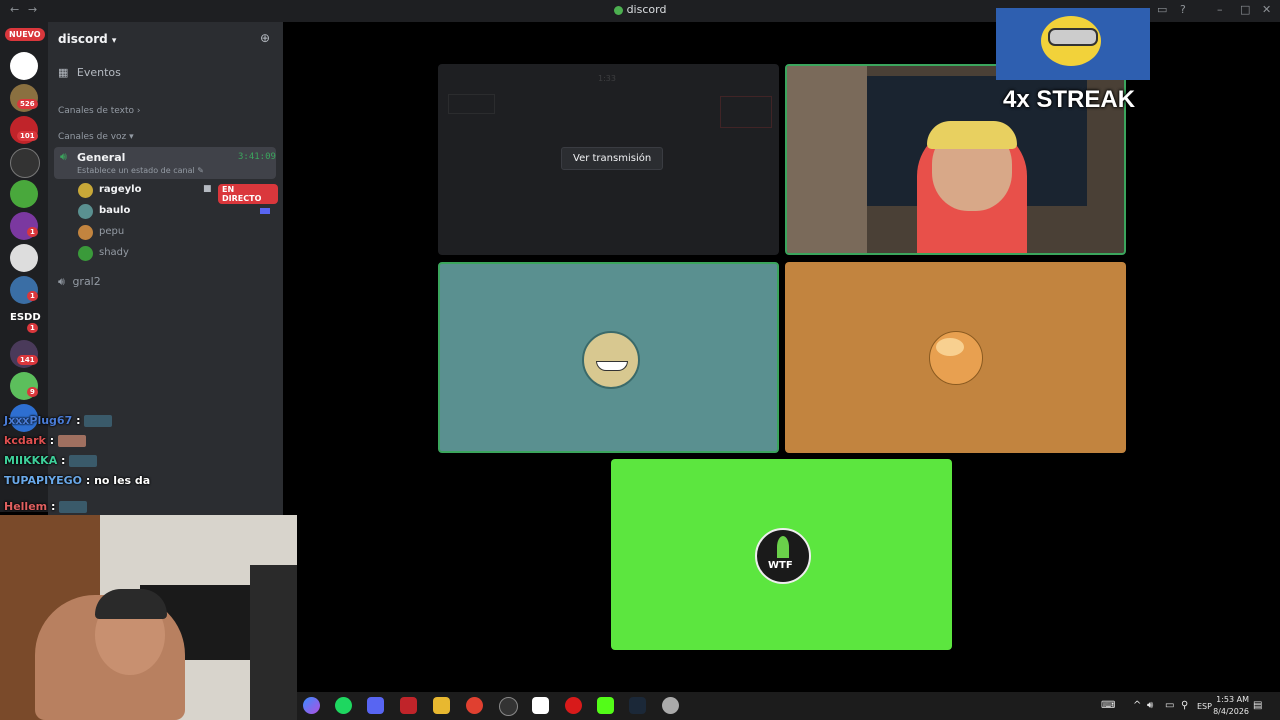 The height and width of the screenshot is (720, 1280). Describe the element at coordinates (1073, 37) in the screenshot. I see `minion-goggles` at that location.